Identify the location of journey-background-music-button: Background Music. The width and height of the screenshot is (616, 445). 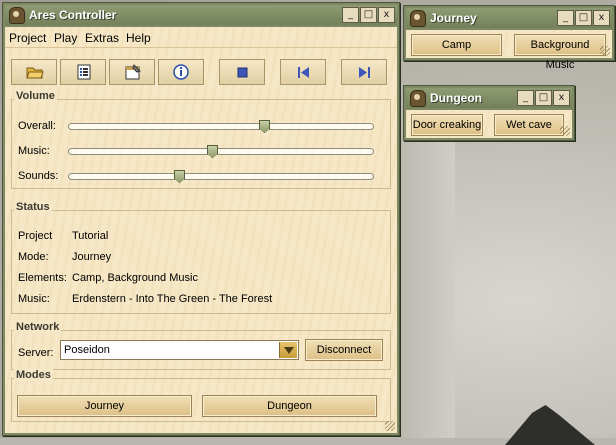
(560, 52).